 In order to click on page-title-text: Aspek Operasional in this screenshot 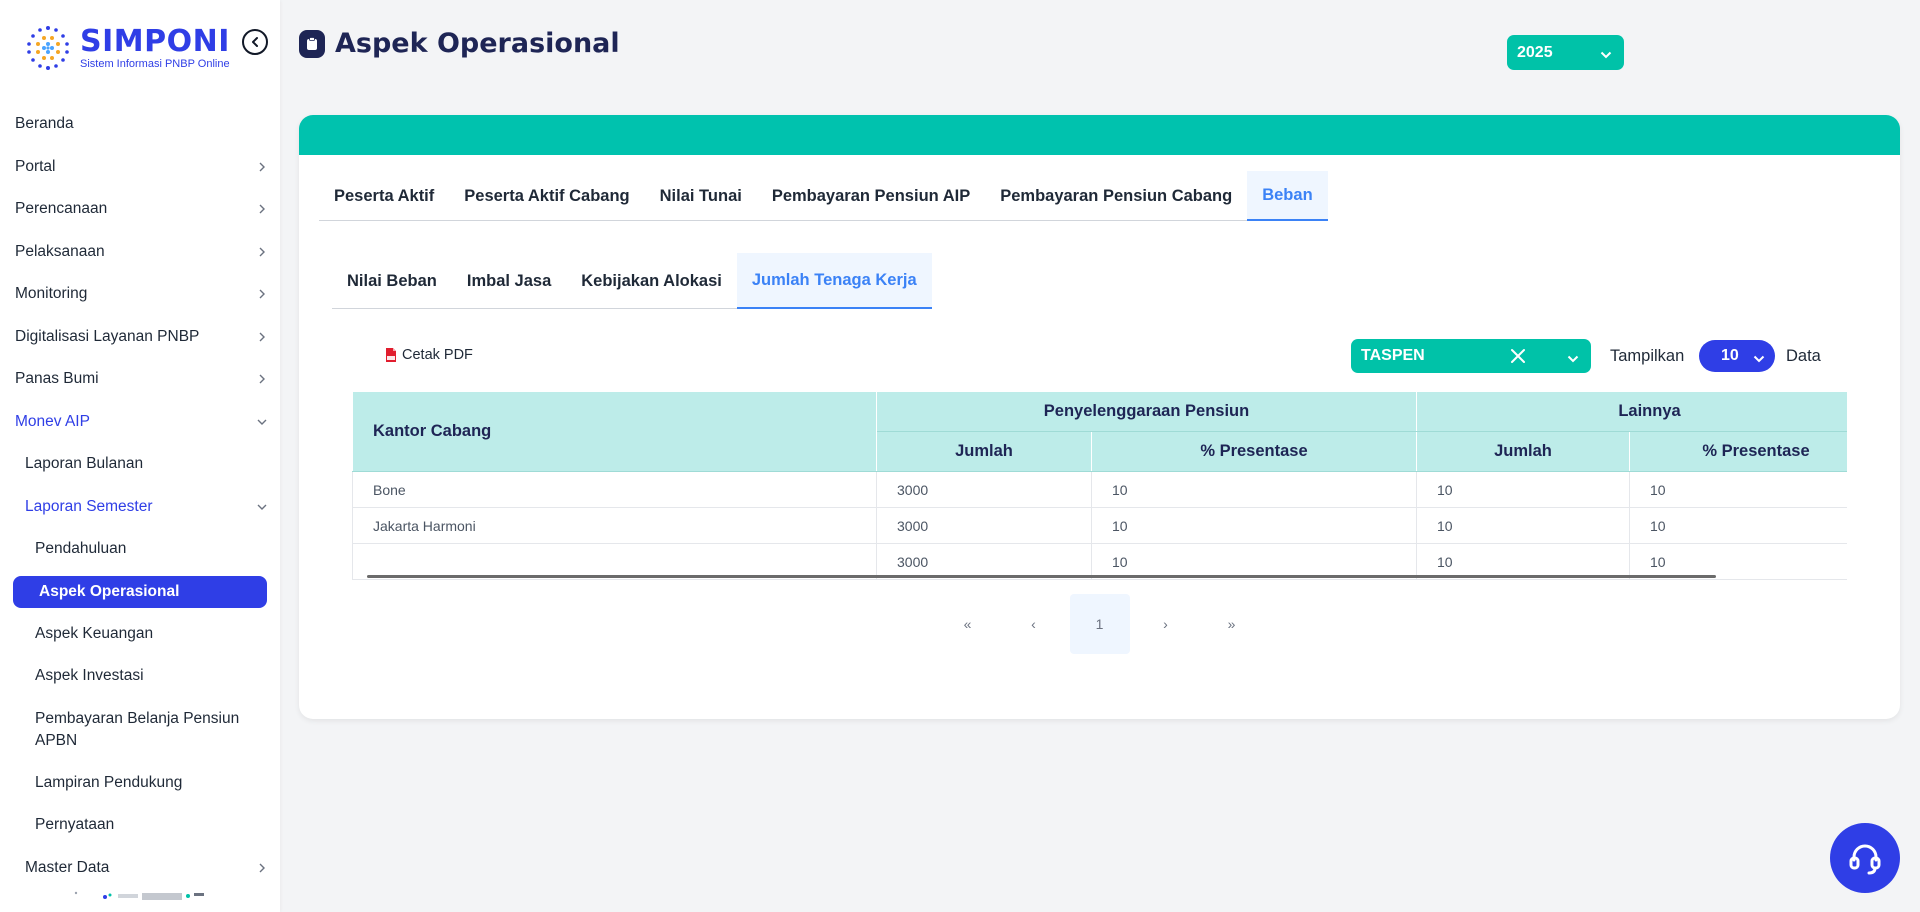, I will do `click(477, 43)`.